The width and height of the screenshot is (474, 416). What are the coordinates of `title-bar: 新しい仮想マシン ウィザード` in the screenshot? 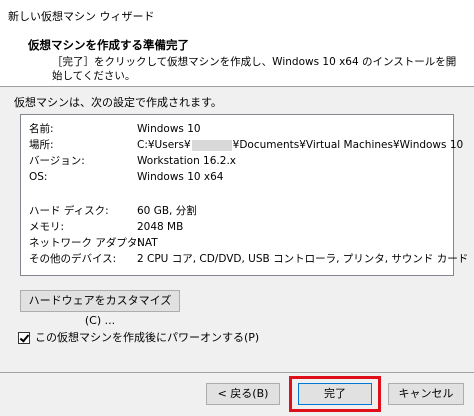 It's located at (237, 15).